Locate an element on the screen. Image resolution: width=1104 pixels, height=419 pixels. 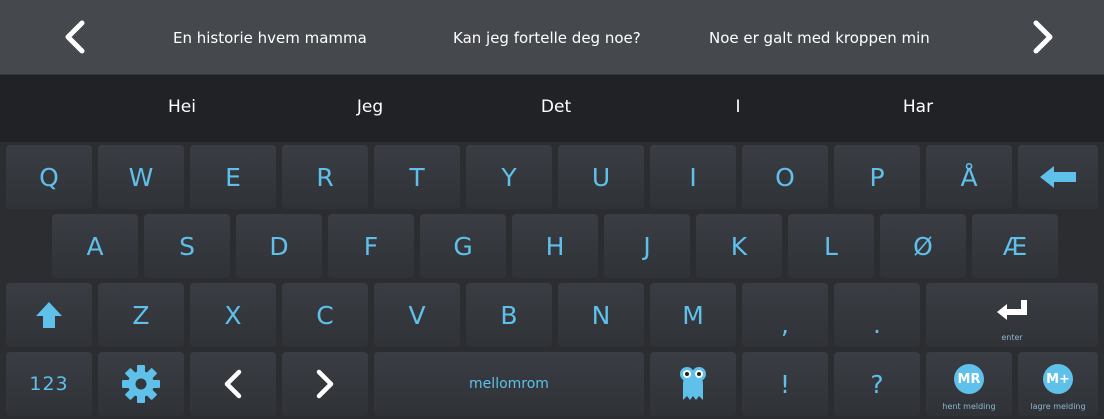
suggestion-item: I is located at coordinates (738, 108).